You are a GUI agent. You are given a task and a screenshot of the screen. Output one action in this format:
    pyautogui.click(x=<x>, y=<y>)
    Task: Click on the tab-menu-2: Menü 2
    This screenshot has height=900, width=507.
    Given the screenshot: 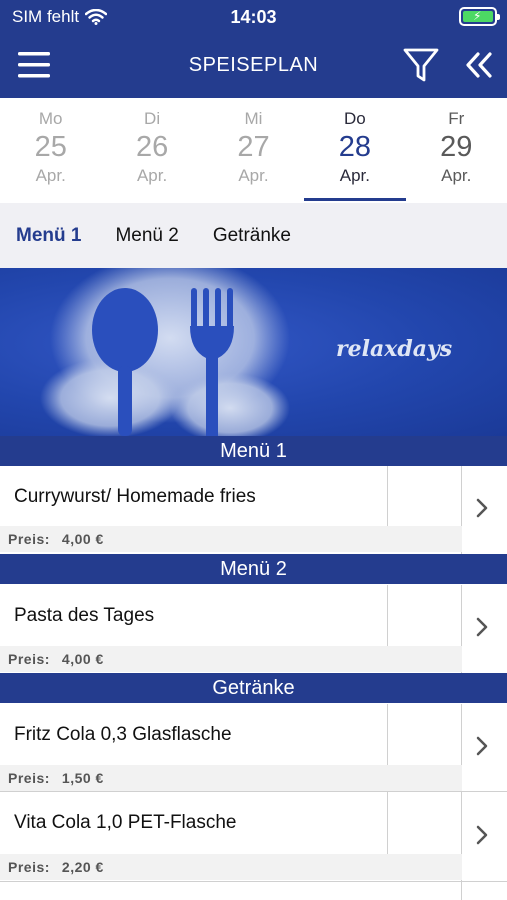 What is the action you would take?
    pyautogui.click(x=146, y=236)
    